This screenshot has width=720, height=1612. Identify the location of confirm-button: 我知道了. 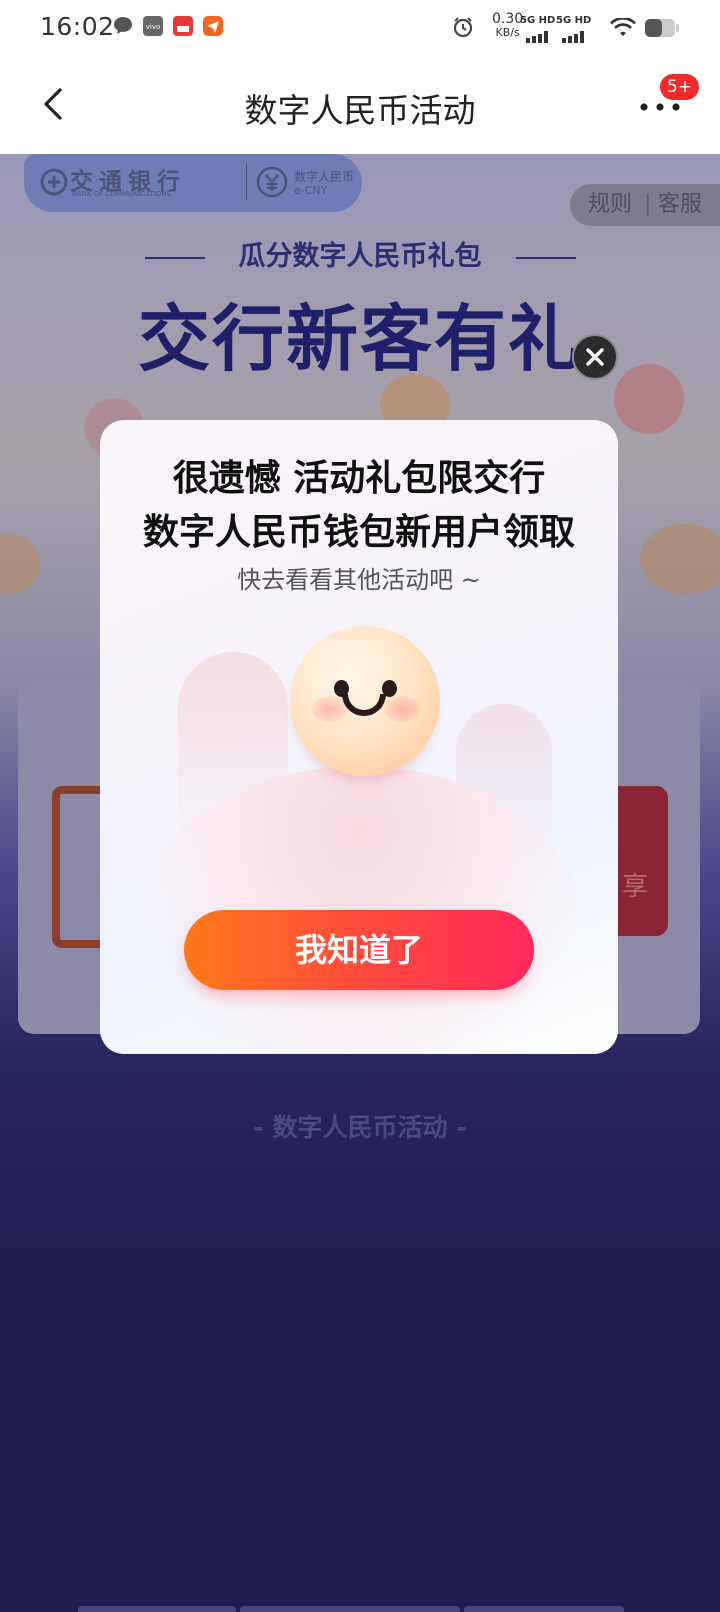
(359, 950).